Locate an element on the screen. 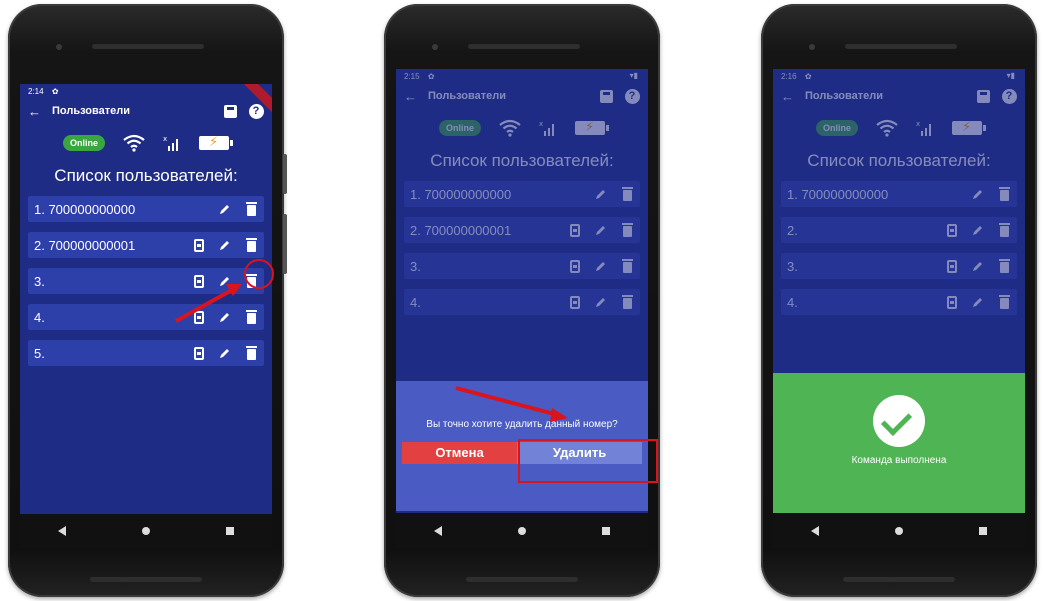  list-title: Список пользователей: is located at coordinates (899, 160).